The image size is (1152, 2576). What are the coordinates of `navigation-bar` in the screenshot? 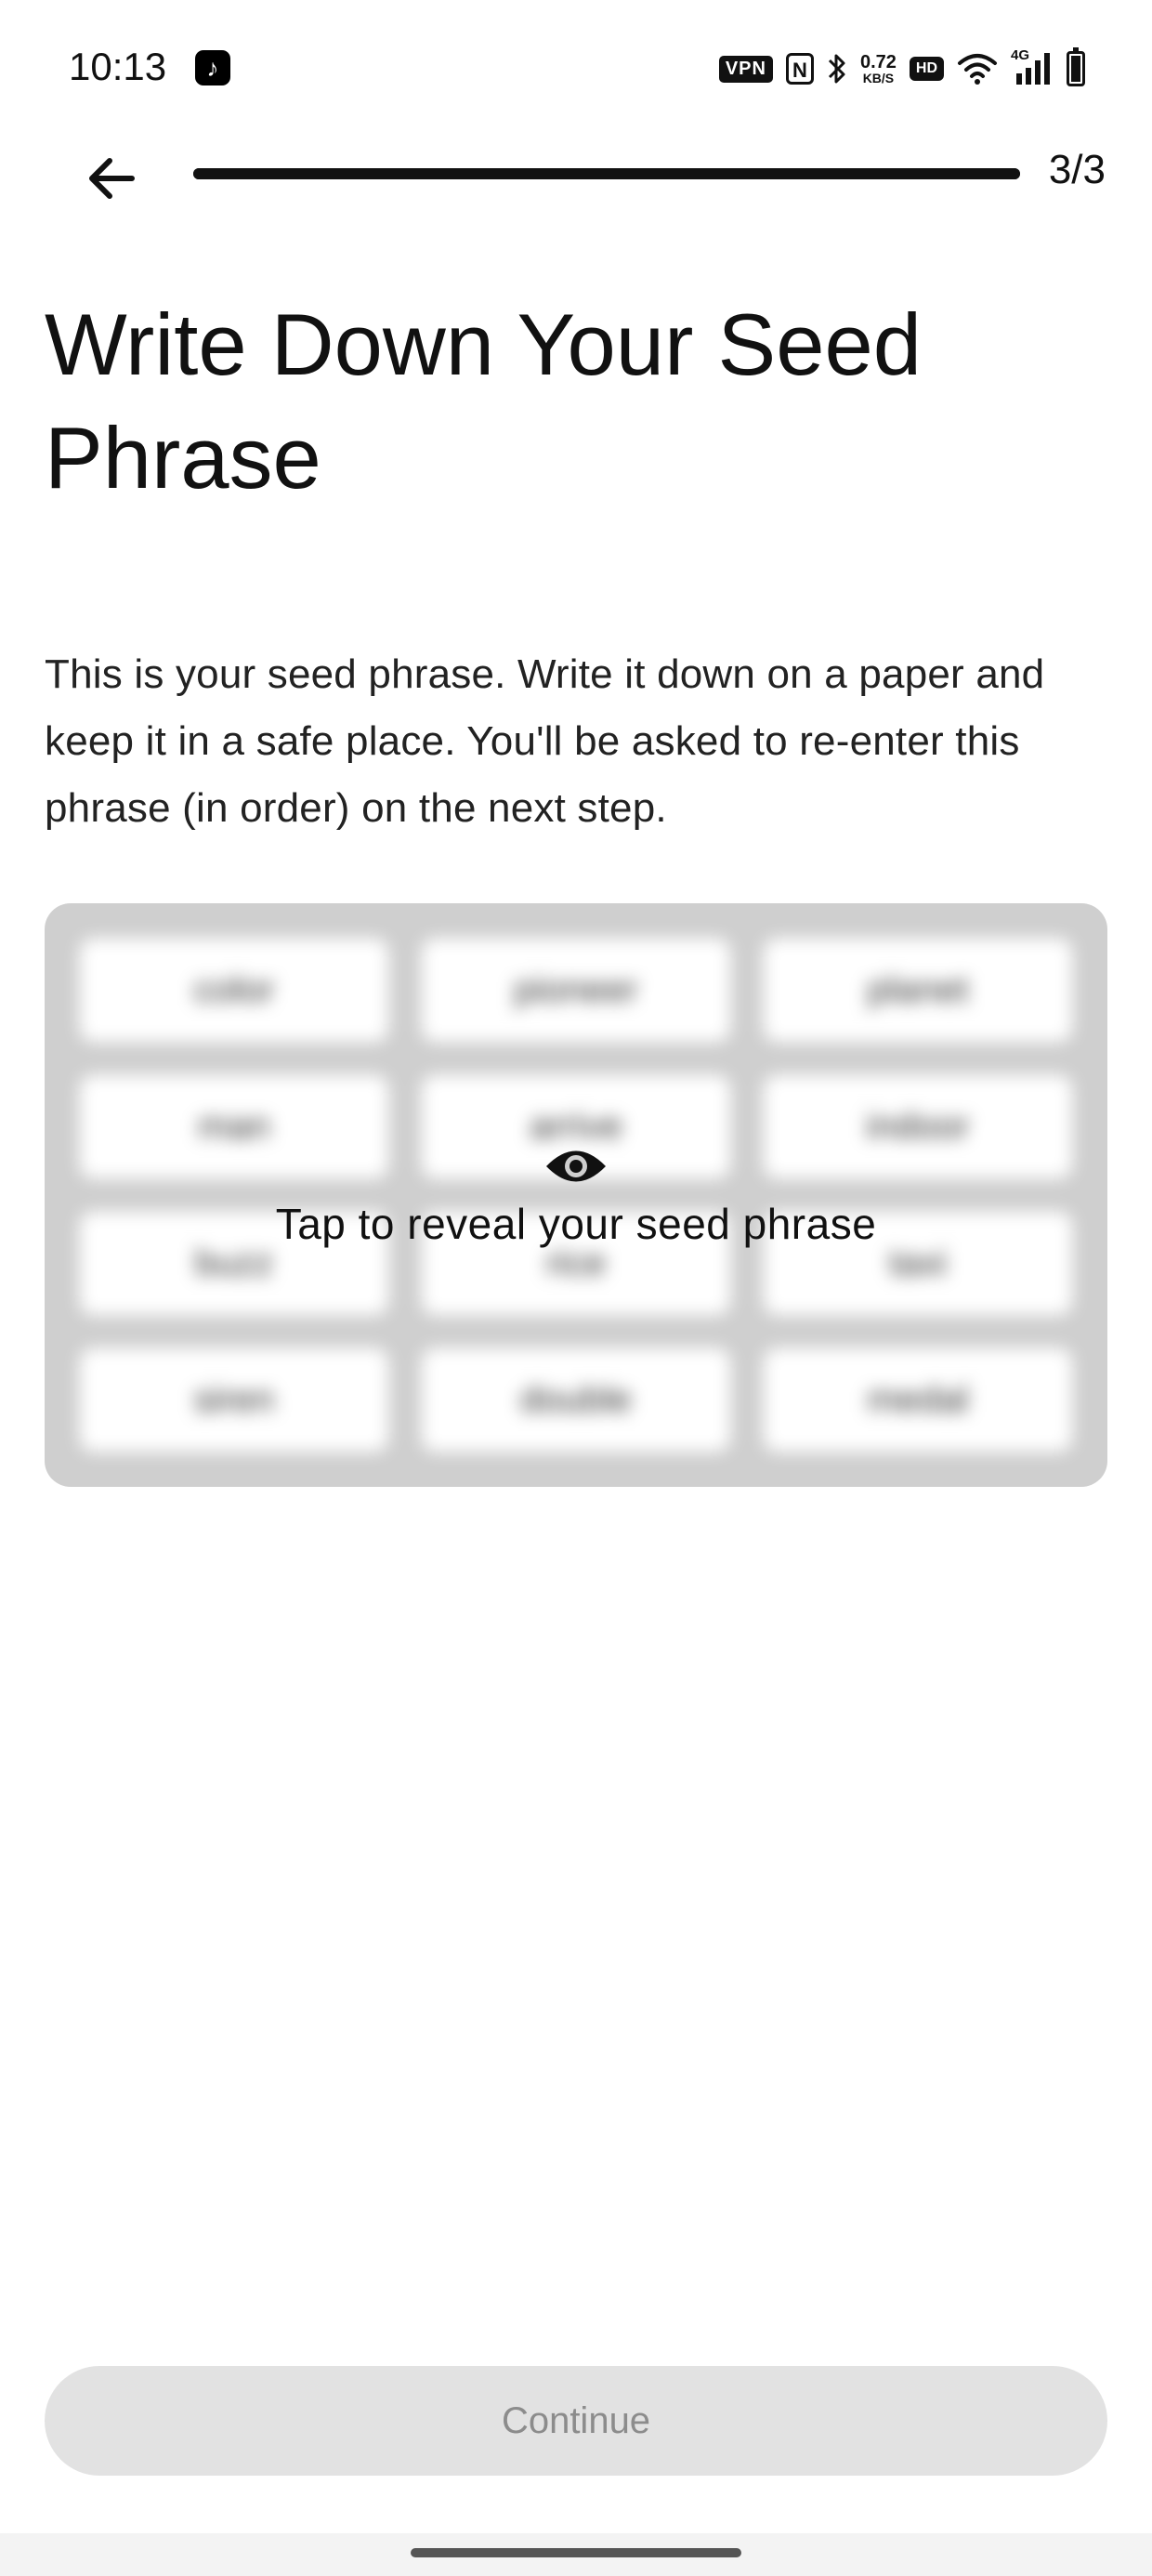 It's located at (576, 2554).